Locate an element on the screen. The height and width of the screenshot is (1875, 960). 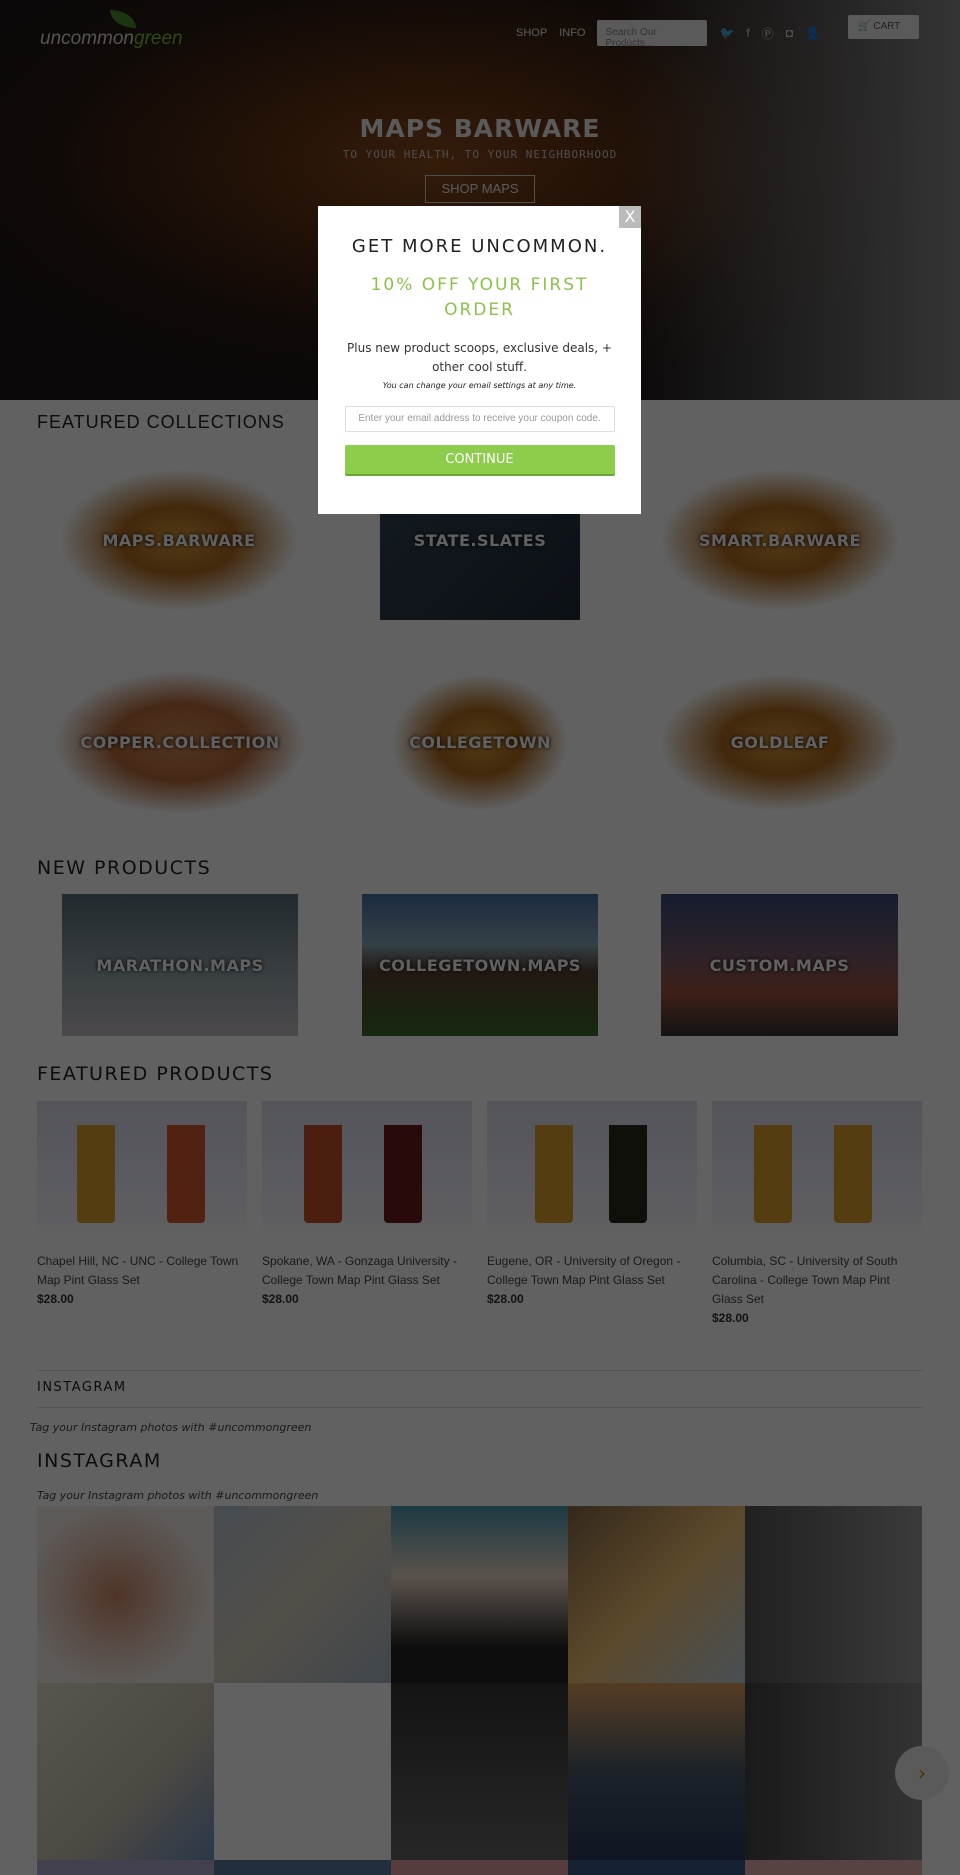
new-products-title: NEW PRODUCTS is located at coordinates (124, 868).